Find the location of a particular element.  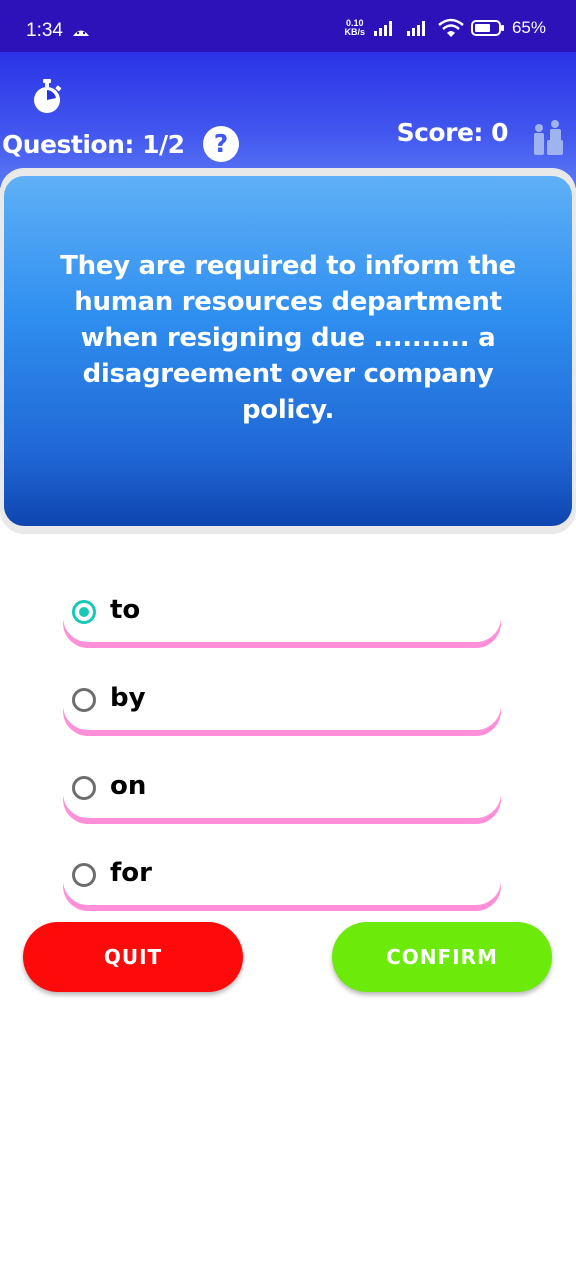

option-for: for is located at coordinates (282, 880).